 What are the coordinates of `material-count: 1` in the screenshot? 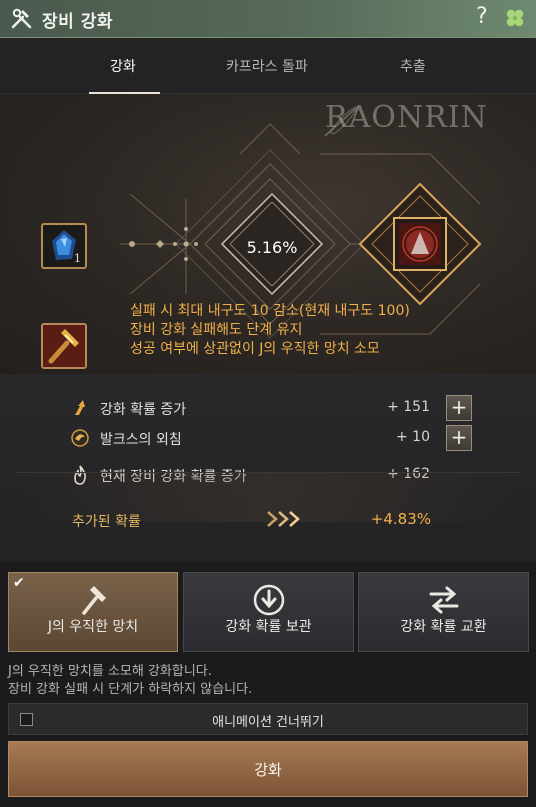 It's located at (77, 258).